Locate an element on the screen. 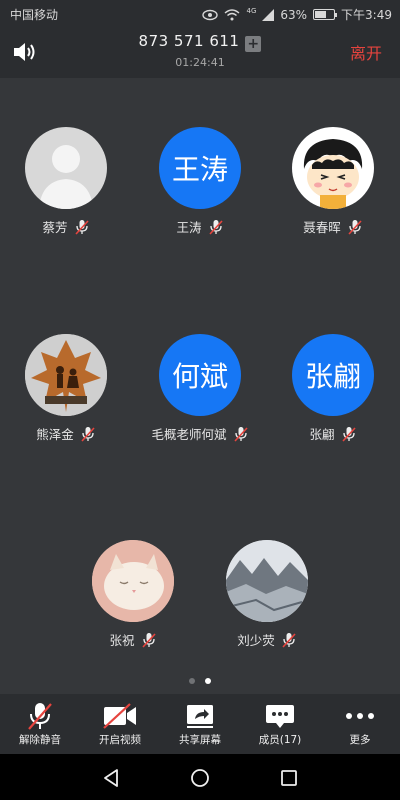 Image resolution: width=400 pixels, height=800 pixels. participant-name: 王涛 is located at coordinates (189, 227).